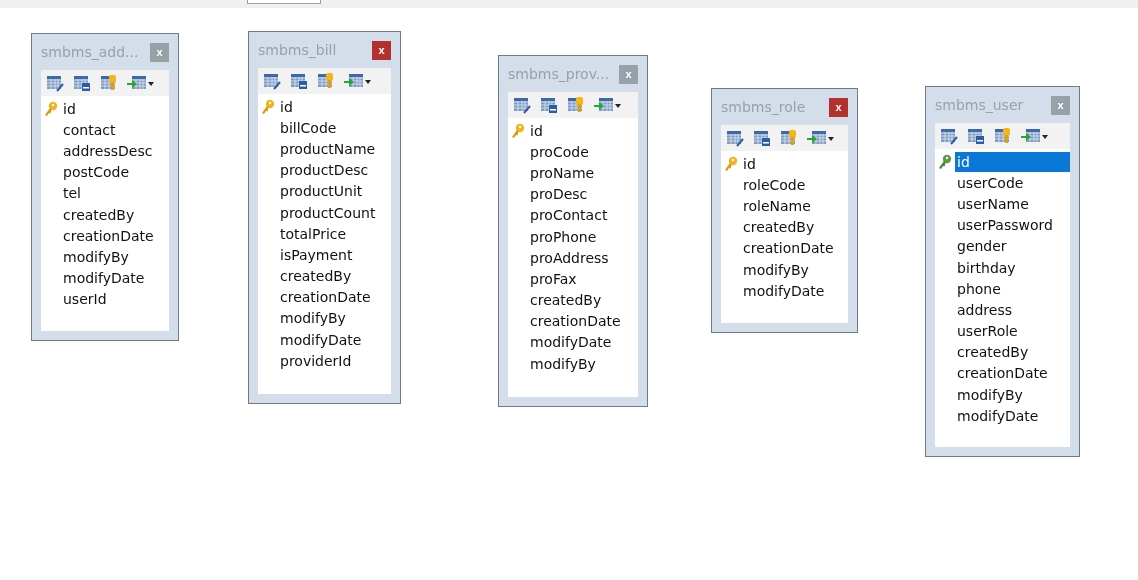  I want to click on field-name: address, so click(985, 309).